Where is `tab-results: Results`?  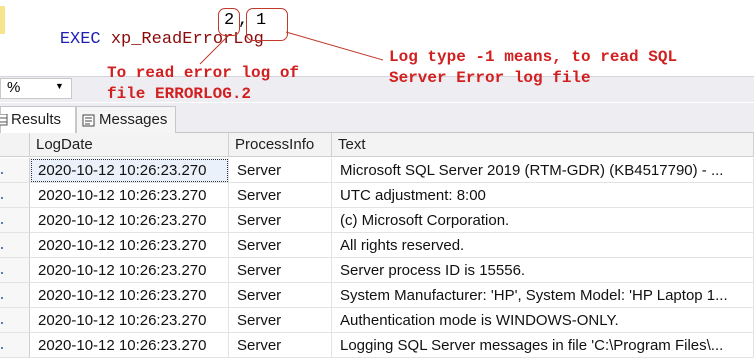 tab-results: Results is located at coordinates (38, 119).